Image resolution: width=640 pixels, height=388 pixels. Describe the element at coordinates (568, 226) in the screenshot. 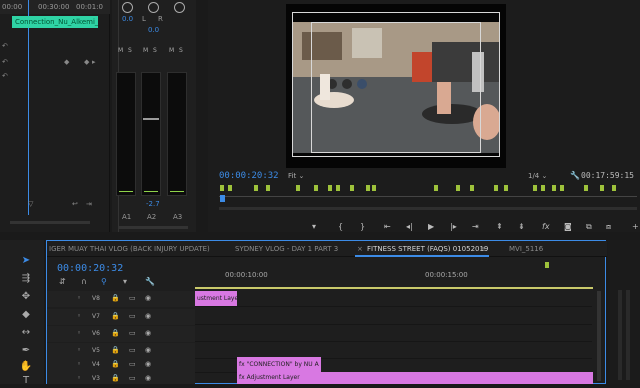

I see `camera-icon: ◙` at that location.